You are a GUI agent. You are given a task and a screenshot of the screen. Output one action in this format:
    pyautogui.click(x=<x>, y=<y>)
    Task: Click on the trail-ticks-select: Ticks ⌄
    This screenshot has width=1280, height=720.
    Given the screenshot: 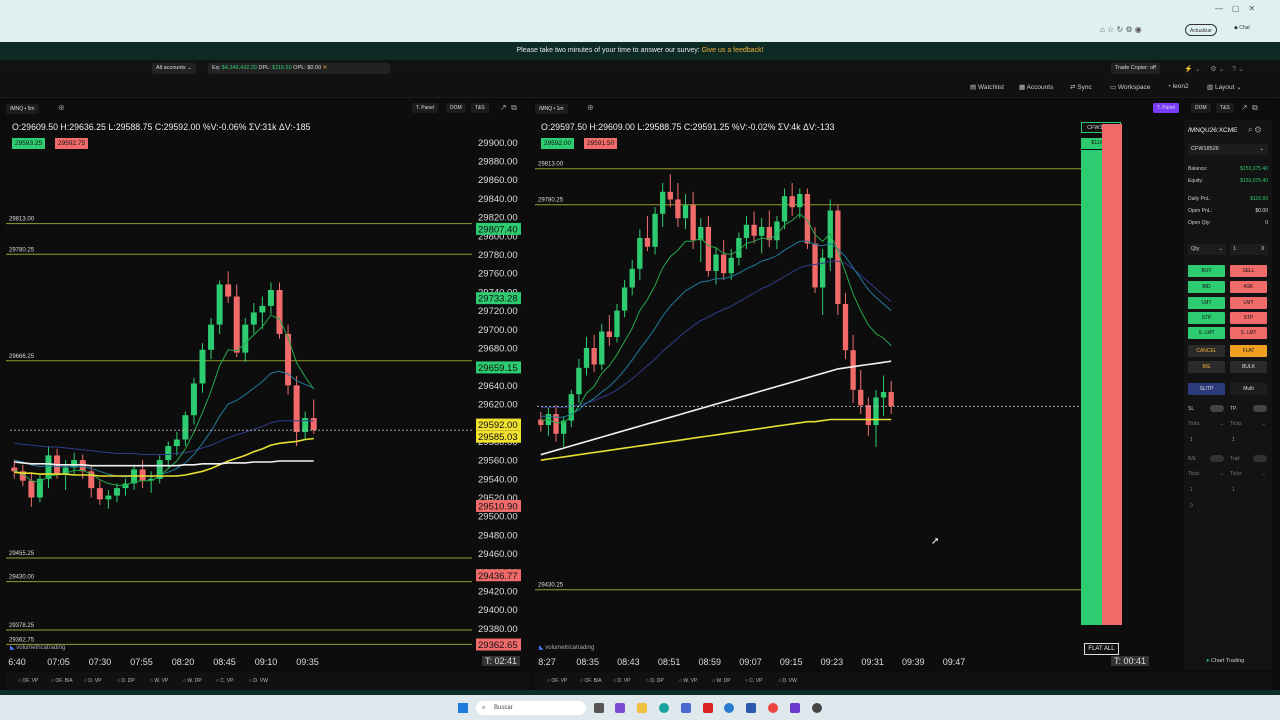 What is the action you would take?
    pyautogui.click(x=1248, y=474)
    